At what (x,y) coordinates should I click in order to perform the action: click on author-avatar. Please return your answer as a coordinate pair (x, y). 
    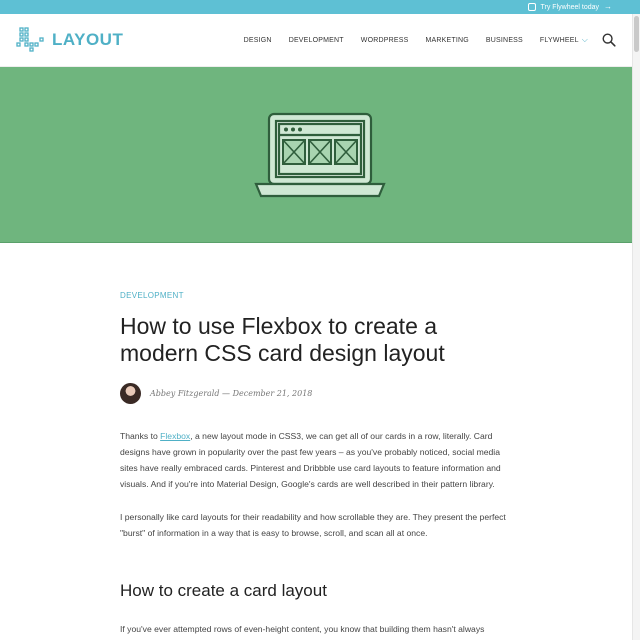
    Looking at the image, I should click on (130, 393).